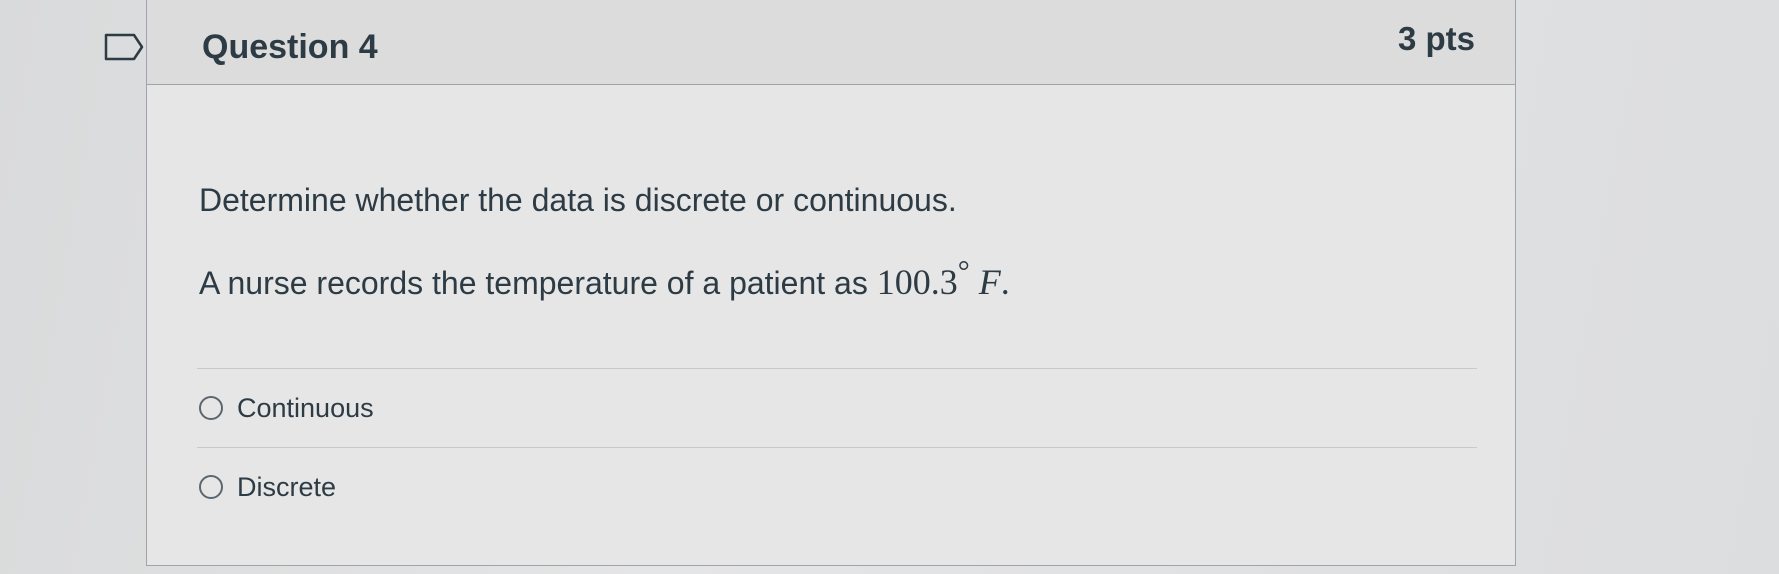 This screenshot has width=1779, height=574. I want to click on answer-option-continuous: Continuous, so click(286, 408).